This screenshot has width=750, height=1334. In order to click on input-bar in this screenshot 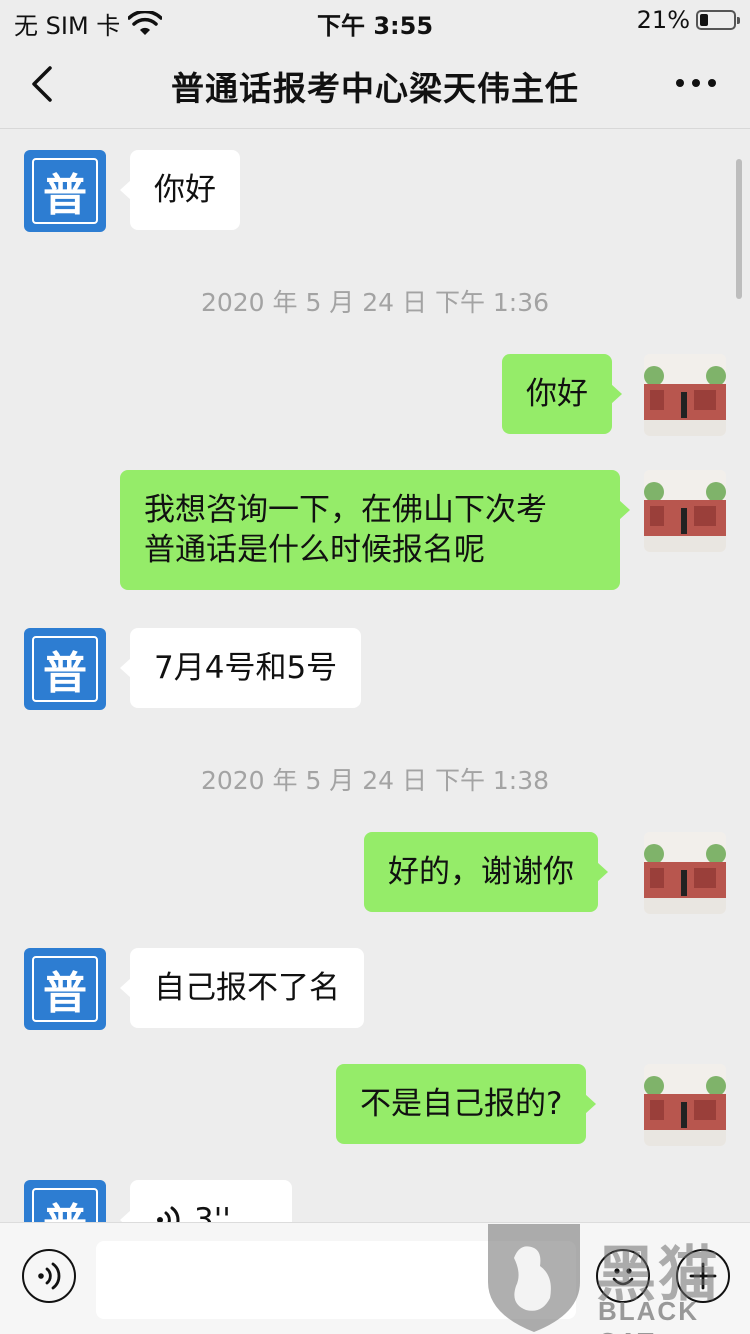, I will do `click(375, 1278)`.